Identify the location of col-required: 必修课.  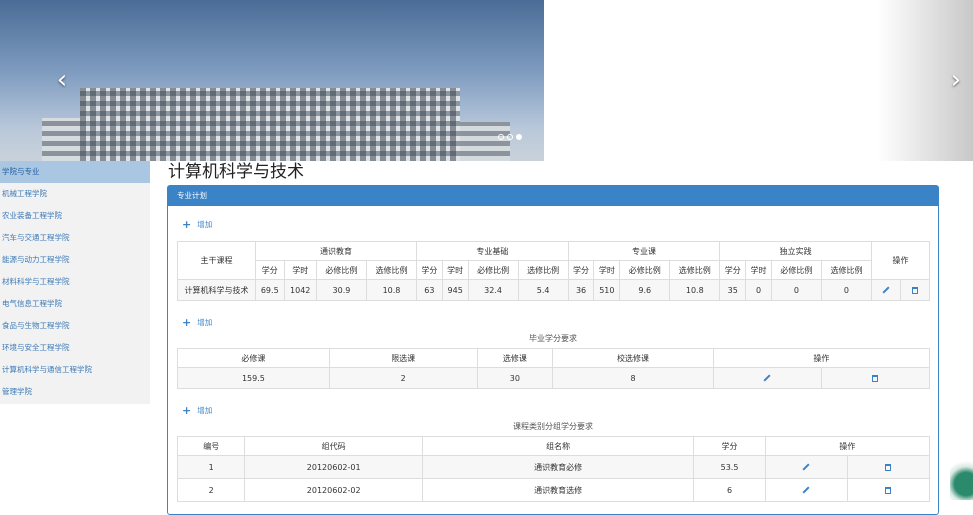
(253, 358).